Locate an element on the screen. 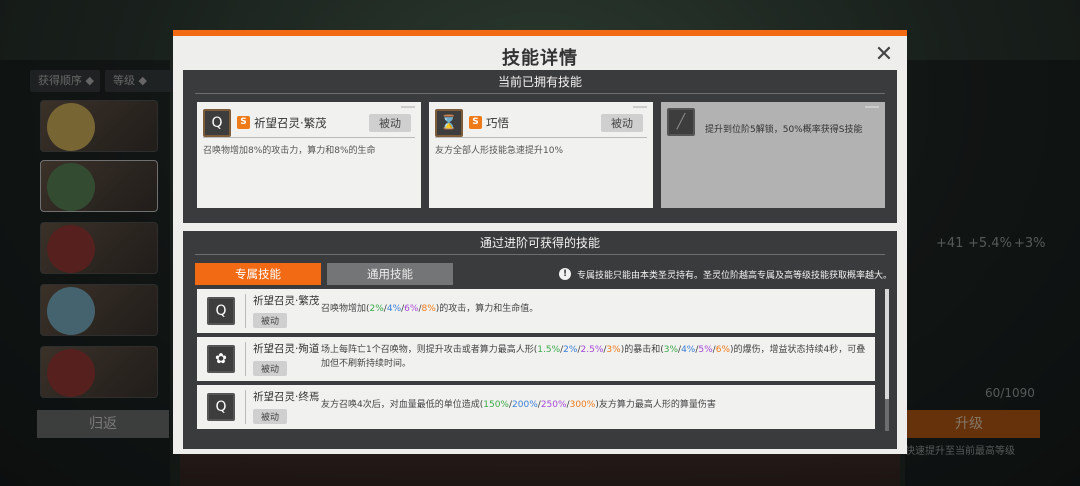  owned-skill-card: Q S 祈望召灵·繁茂 被动 召唤物增加8%的攻击力，算力和8%的生命 is located at coordinates (309, 155).